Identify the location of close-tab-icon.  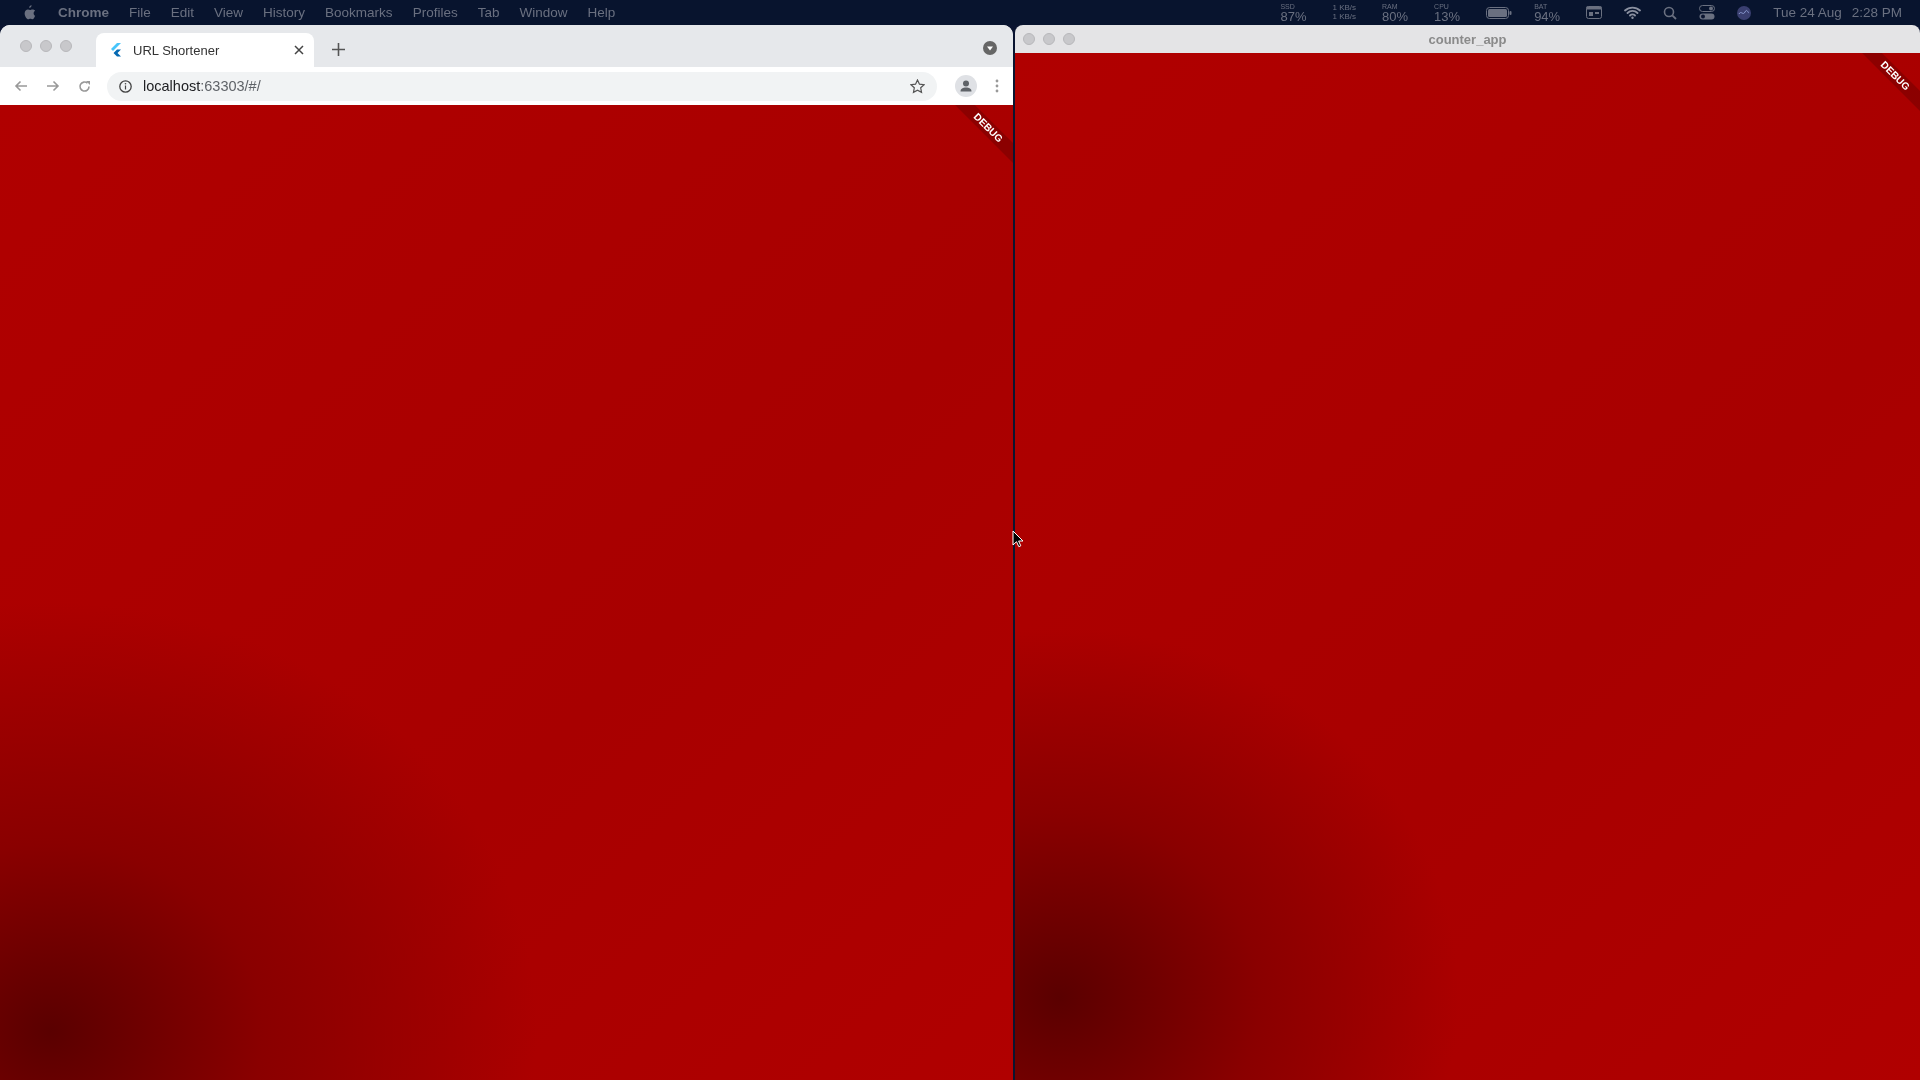
(299, 50).